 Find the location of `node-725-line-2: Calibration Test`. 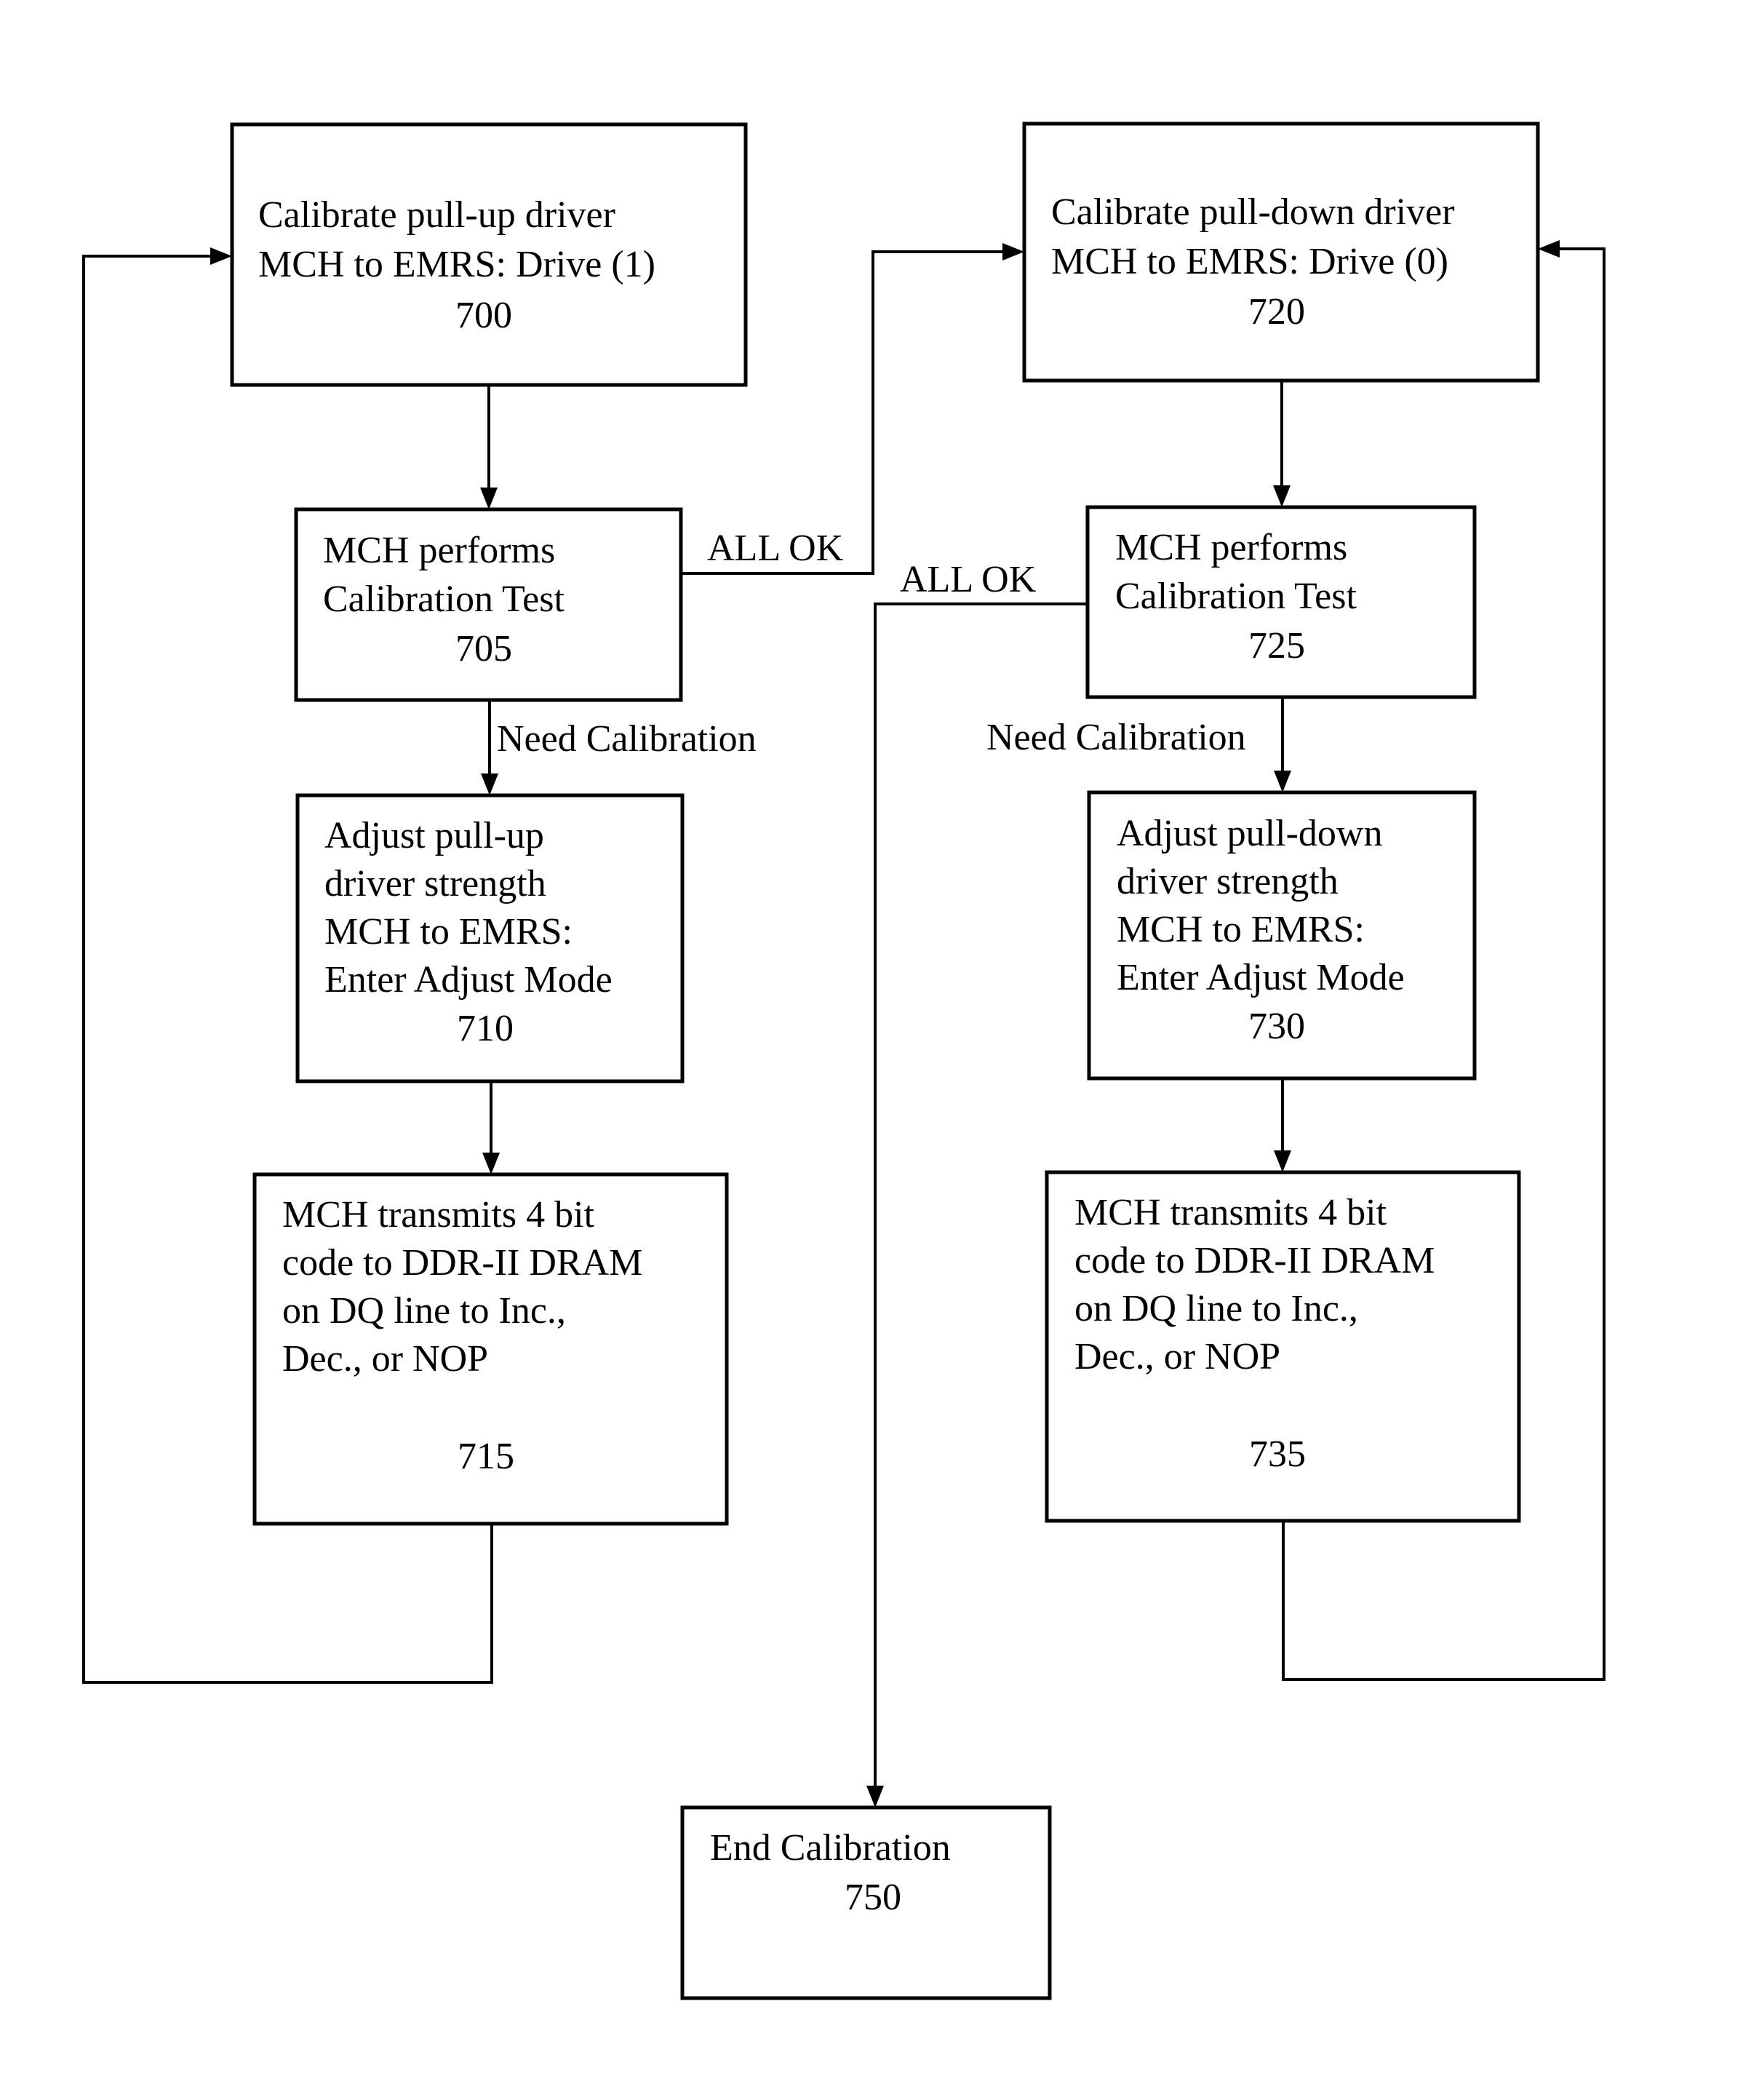

node-725-line-2: Calibration Test is located at coordinates (1236, 597).